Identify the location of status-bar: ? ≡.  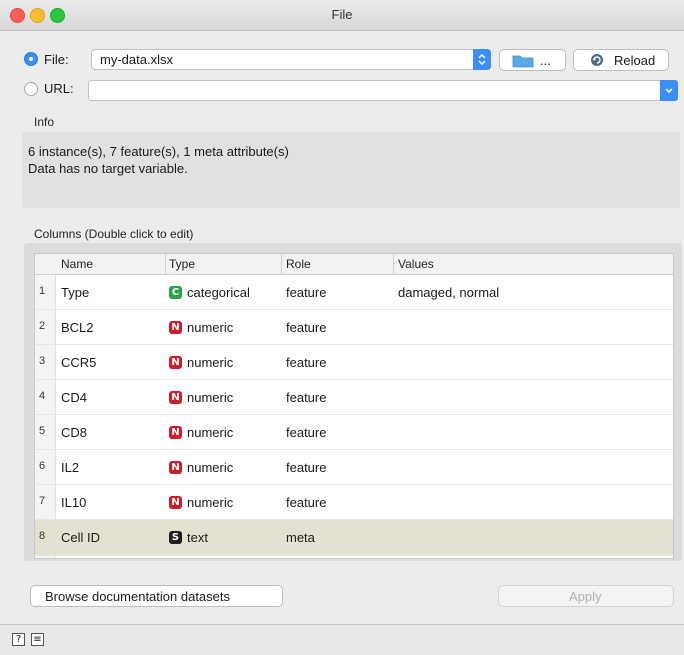
(342, 639).